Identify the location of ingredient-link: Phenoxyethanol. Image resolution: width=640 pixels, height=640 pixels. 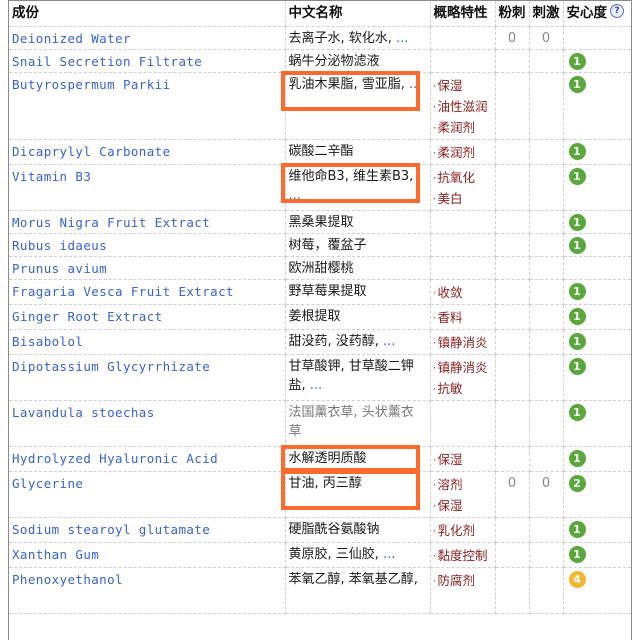
(67, 579).